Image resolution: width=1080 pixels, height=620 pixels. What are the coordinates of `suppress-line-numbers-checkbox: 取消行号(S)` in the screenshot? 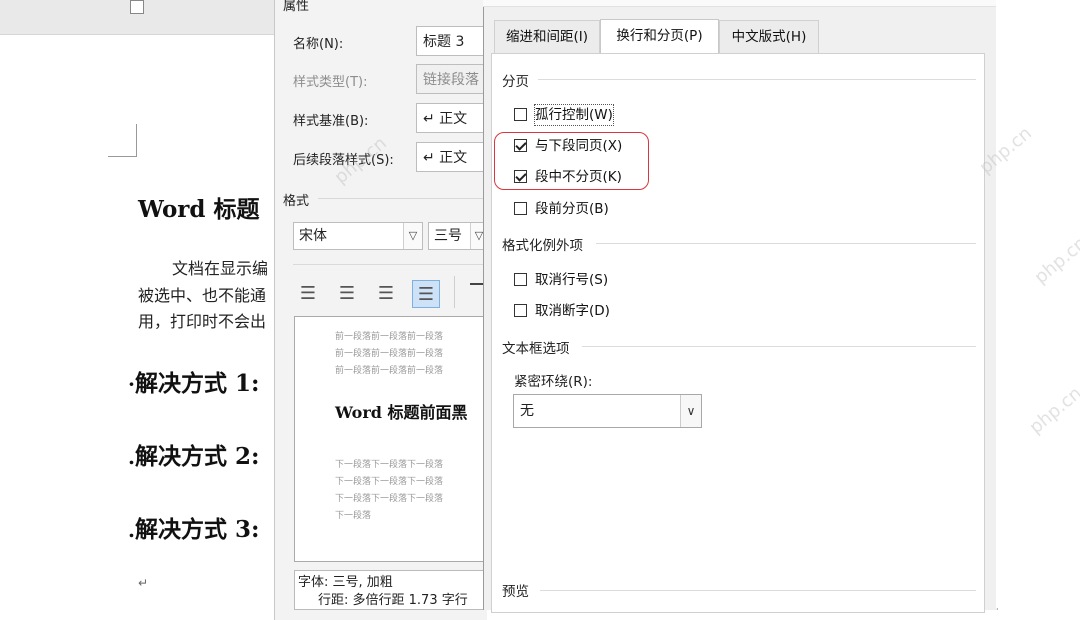 It's located at (584, 281).